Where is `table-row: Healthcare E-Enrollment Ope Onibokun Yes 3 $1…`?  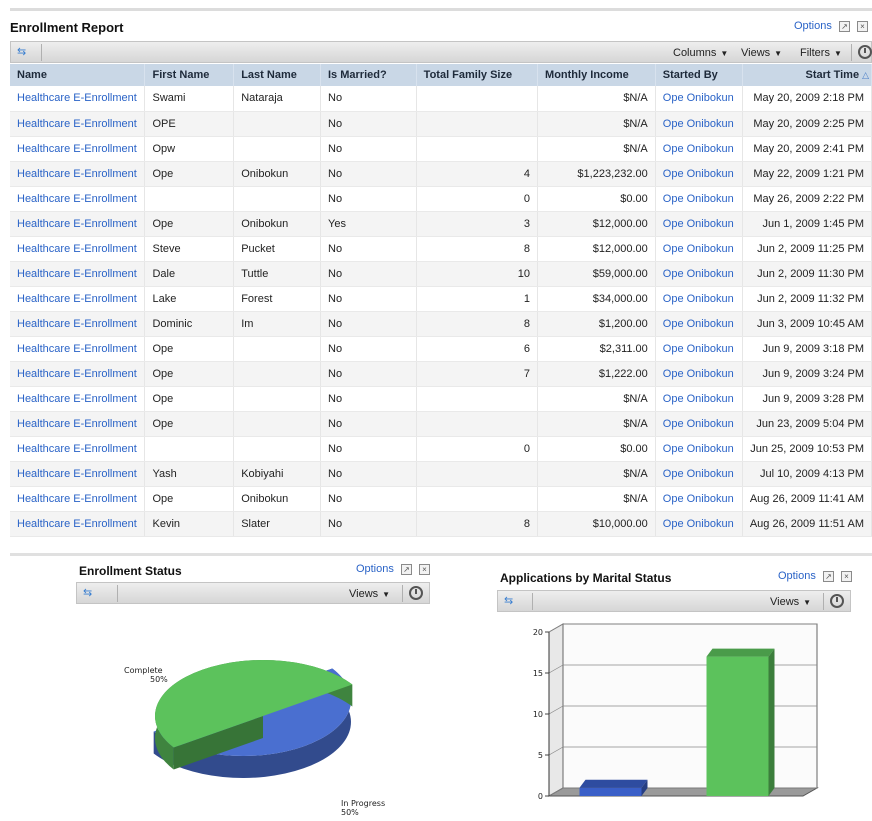 table-row: Healthcare E-Enrollment Ope Onibokun Yes 3 $1… is located at coordinates (441, 224).